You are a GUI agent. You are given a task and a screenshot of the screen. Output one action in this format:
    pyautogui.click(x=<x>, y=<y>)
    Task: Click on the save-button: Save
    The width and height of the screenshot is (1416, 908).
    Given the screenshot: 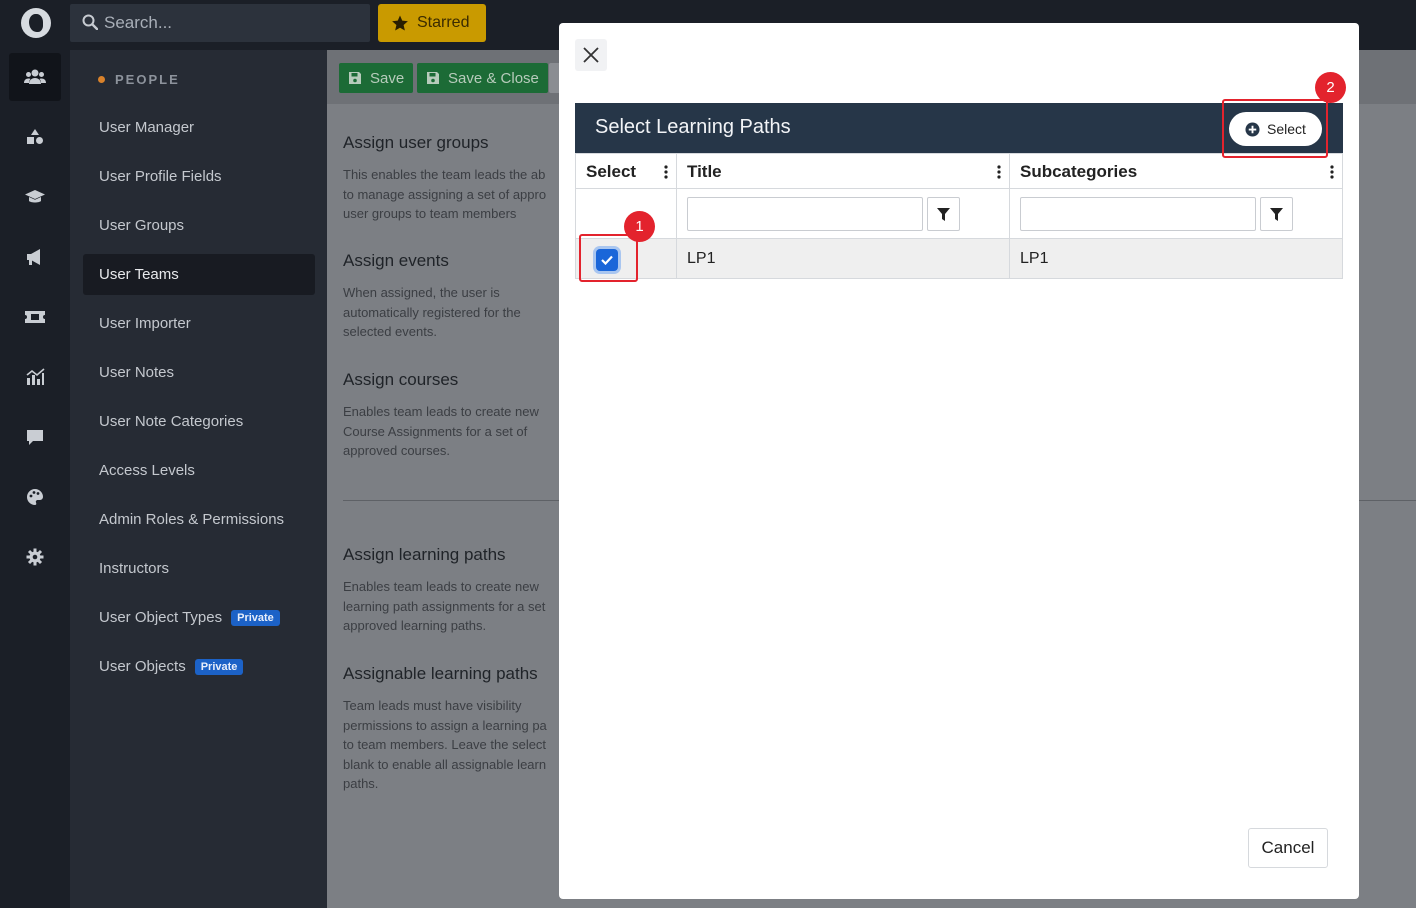 What is the action you would take?
    pyautogui.click(x=376, y=78)
    